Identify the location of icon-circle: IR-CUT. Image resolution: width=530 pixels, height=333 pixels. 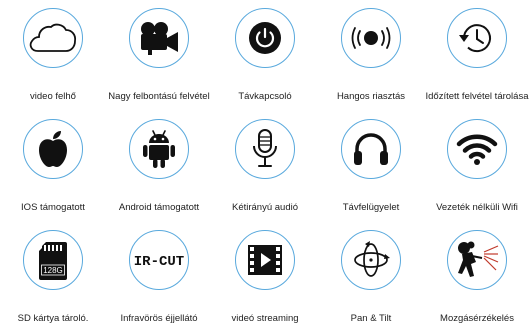
(159, 260).